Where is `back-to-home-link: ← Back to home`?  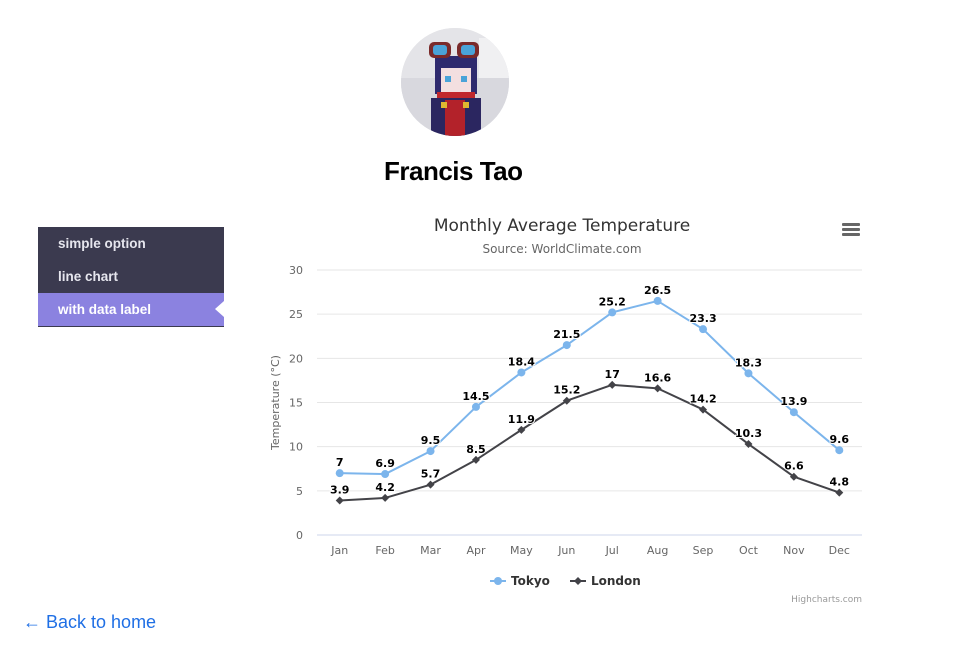 back-to-home-link: ← Back to home is located at coordinates (89, 622).